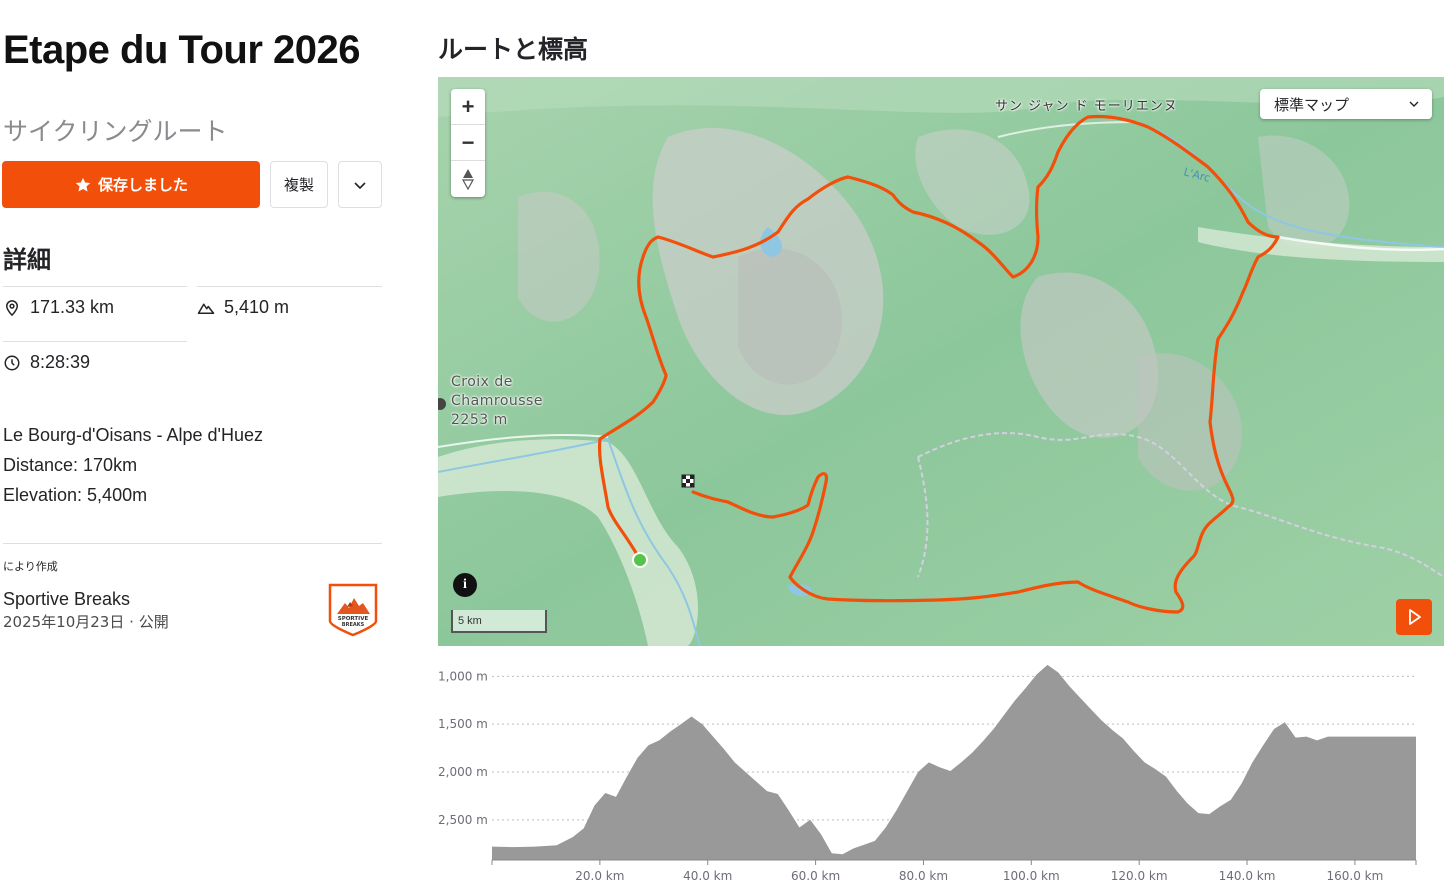 Image resolution: width=1445 pixels, height=894 pixels. What do you see at coordinates (142, 185) in the screenshot?
I see `saved-button-label: 保存しました` at bounding box center [142, 185].